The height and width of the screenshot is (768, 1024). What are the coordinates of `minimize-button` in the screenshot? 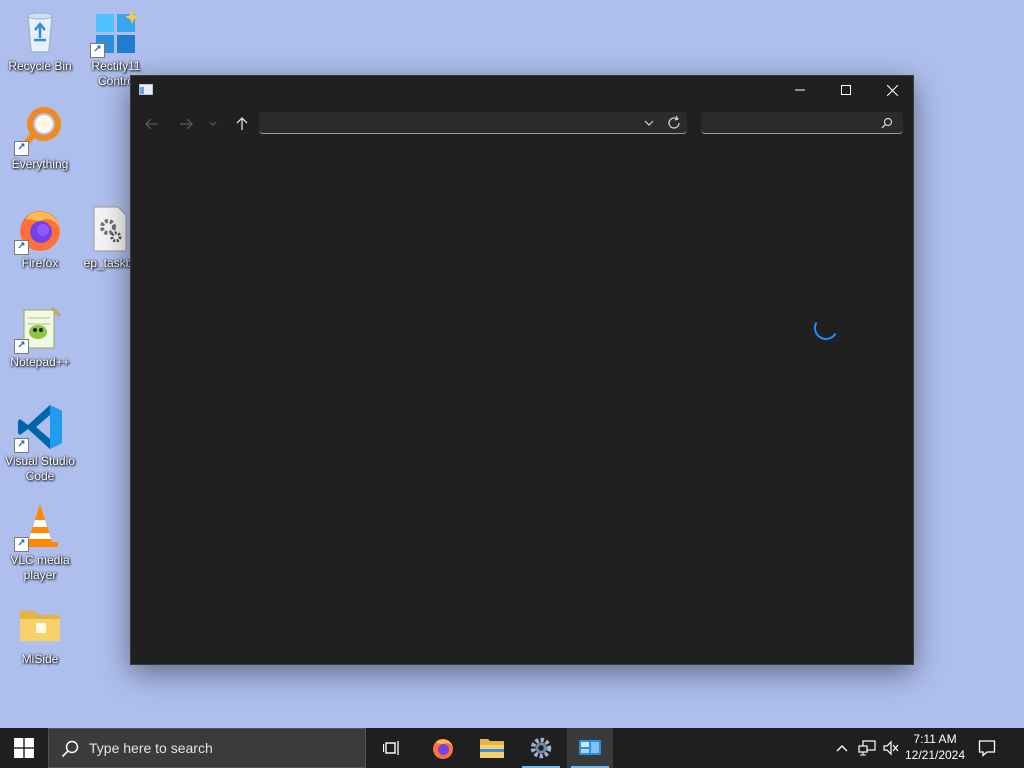 It's located at (800, 90).